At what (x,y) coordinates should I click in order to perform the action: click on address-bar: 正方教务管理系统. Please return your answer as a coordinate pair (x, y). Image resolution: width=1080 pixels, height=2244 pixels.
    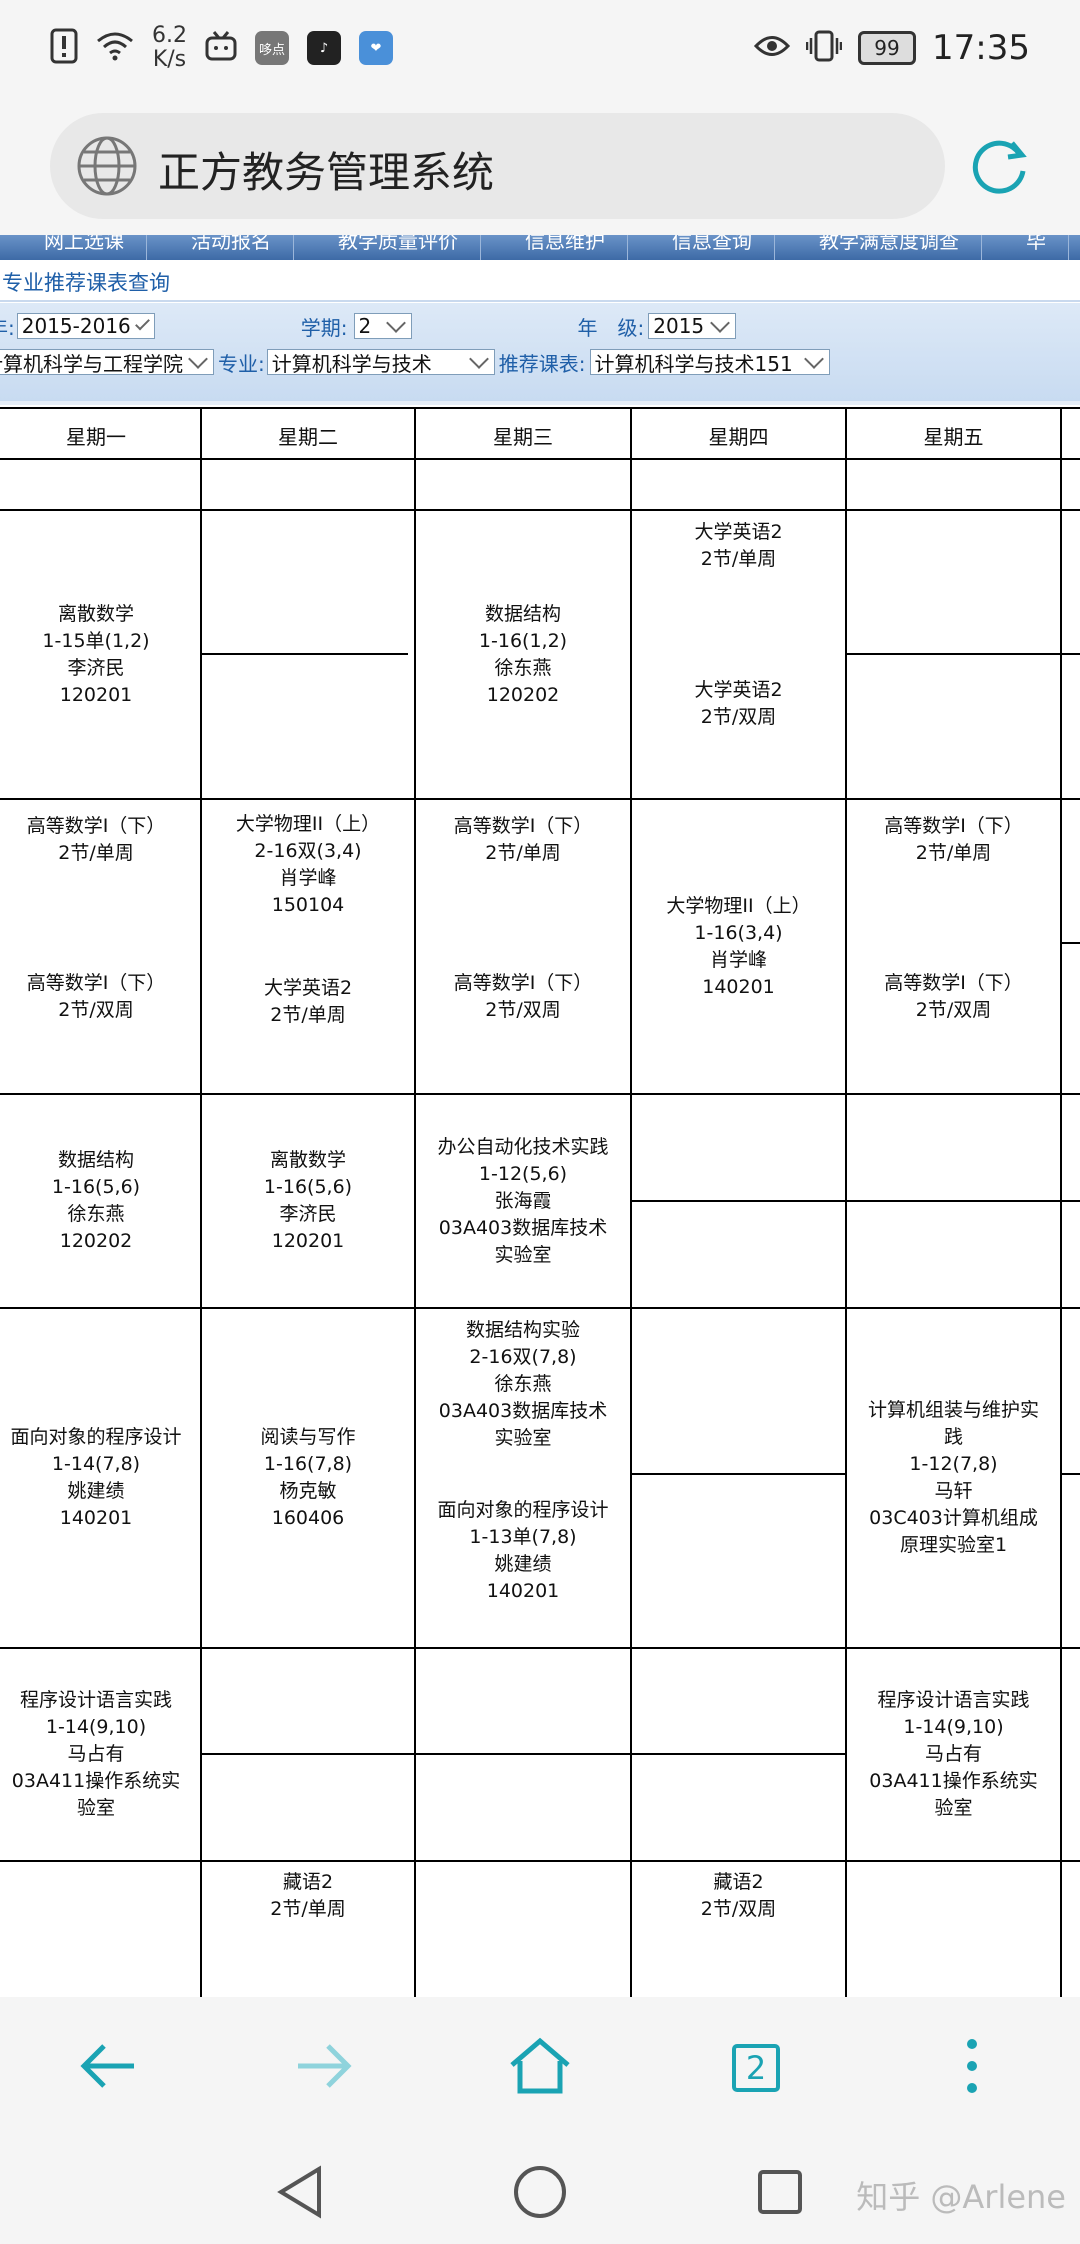
    Looking at the image, I should click on (497, 166).